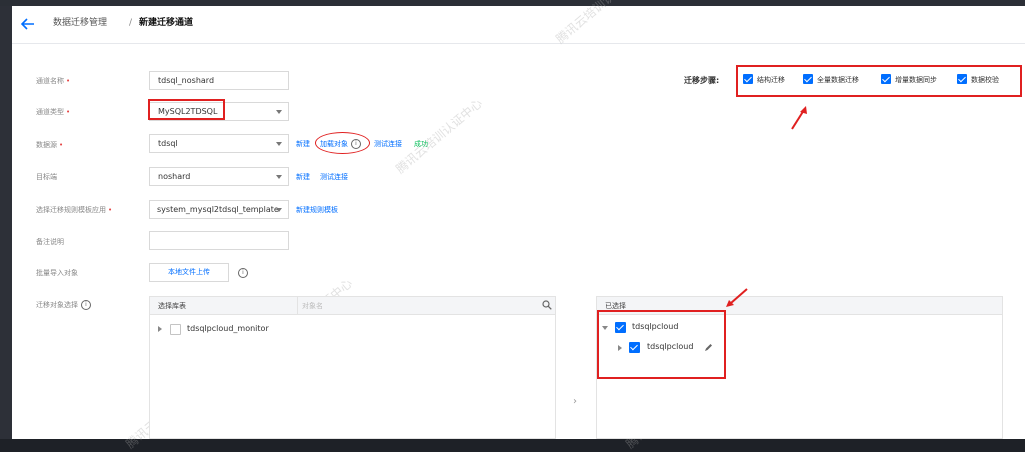 The image size is (1025, 452). I want to click on object-search-placeholder: 对象名, so click(312, 306).